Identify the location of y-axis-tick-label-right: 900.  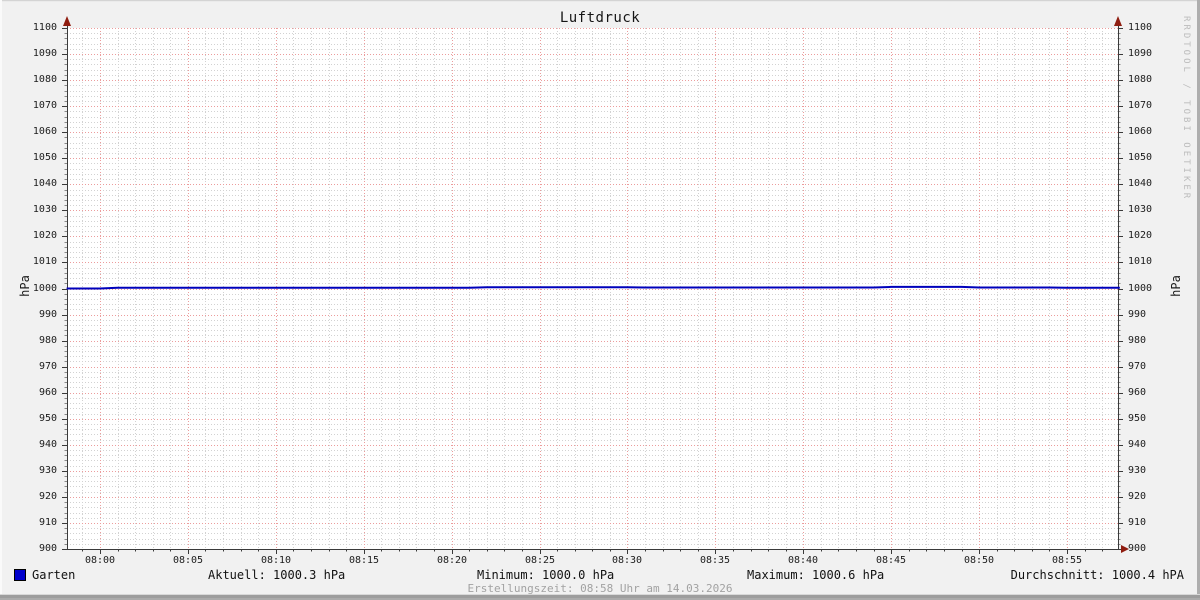
(1137, 548).